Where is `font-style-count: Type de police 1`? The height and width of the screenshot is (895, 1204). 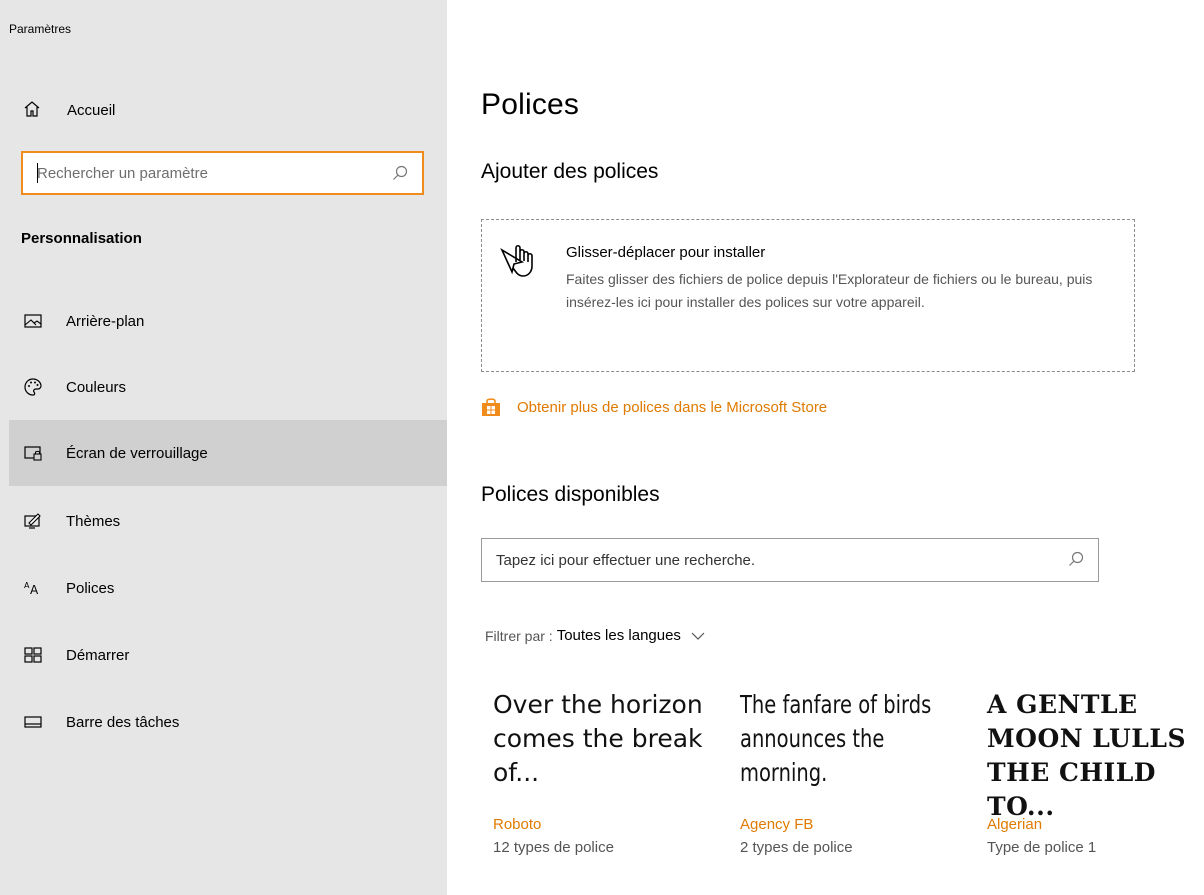 font-style-count: Type de police 1 is located at coordinates (1042, 847).